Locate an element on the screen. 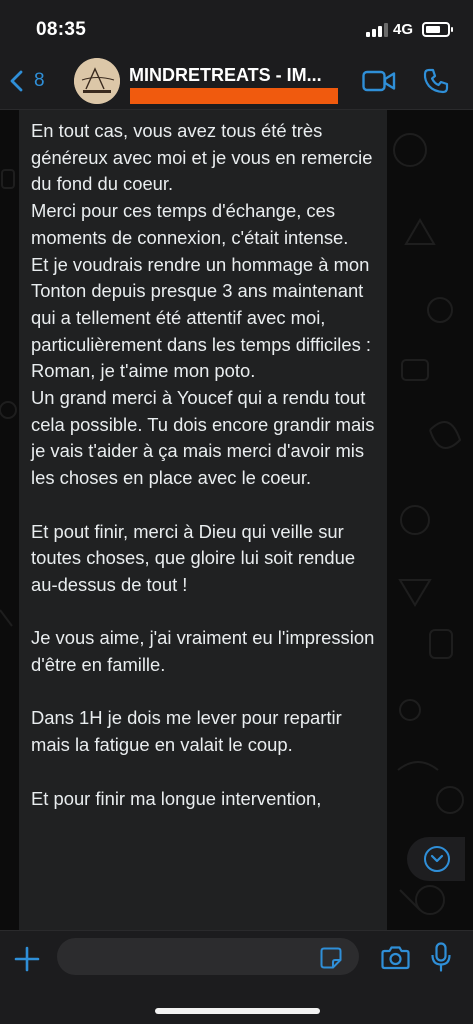 The height and width of the screenshot is (1024, 473). input-bar is located at coordinates (236, 977).